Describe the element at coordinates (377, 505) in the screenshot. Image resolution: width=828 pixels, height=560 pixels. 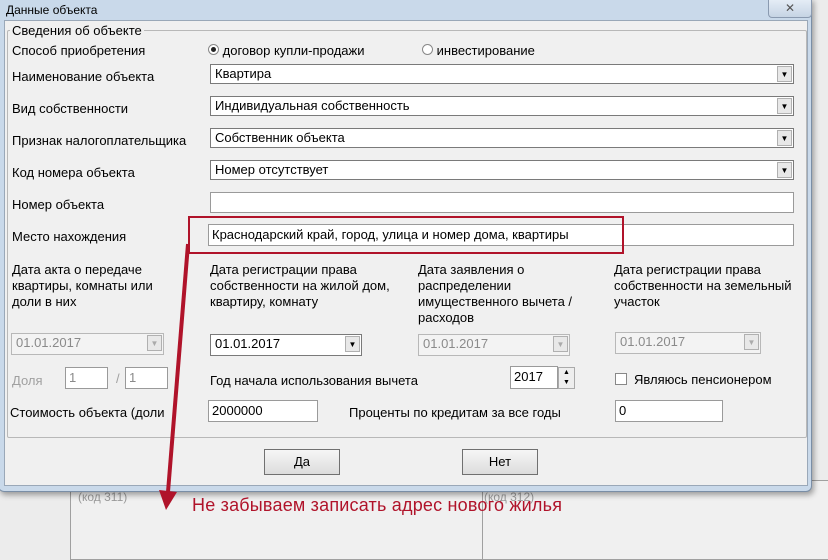
I see `annotation-note: Не забываем записать адрес нового жилья` at that location.